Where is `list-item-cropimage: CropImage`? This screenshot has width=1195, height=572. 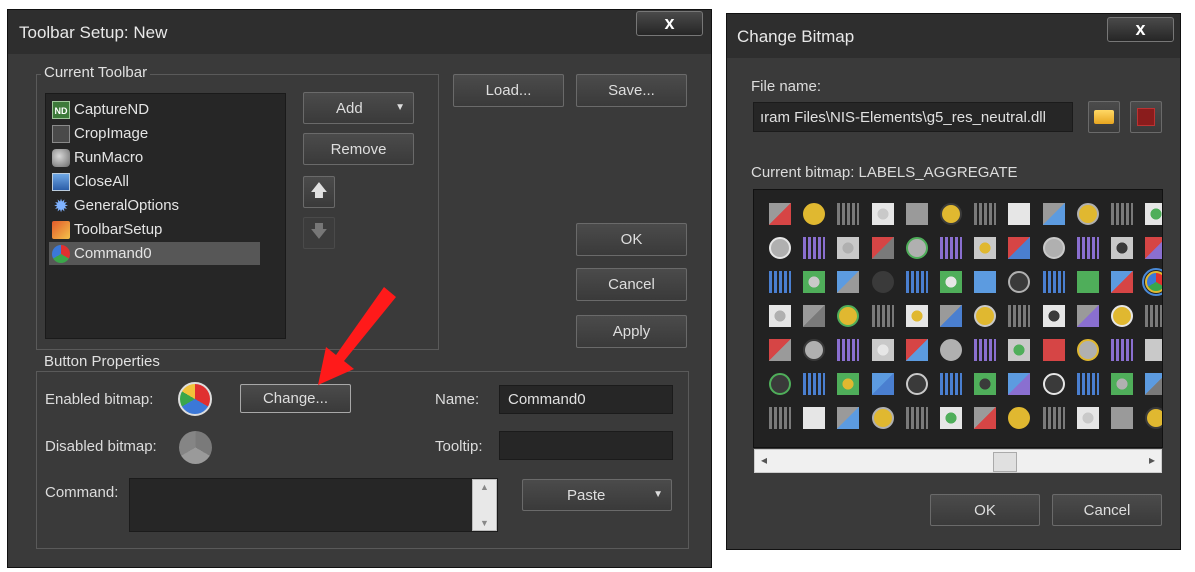
list-item-cropimage: CropImage is located at coordinates (100, 133).